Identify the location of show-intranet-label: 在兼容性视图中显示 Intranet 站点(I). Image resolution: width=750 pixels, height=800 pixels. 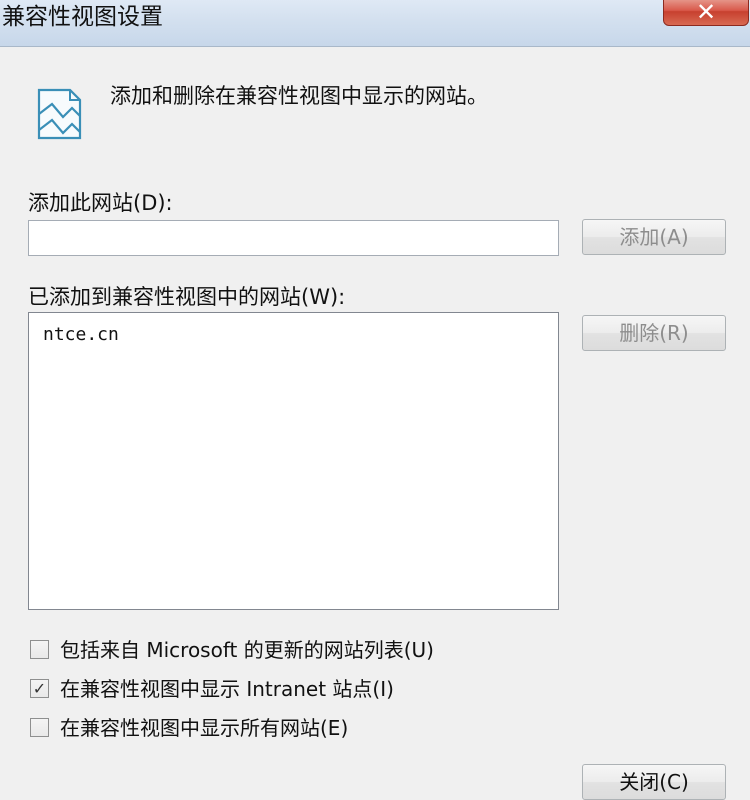
(227, 689).